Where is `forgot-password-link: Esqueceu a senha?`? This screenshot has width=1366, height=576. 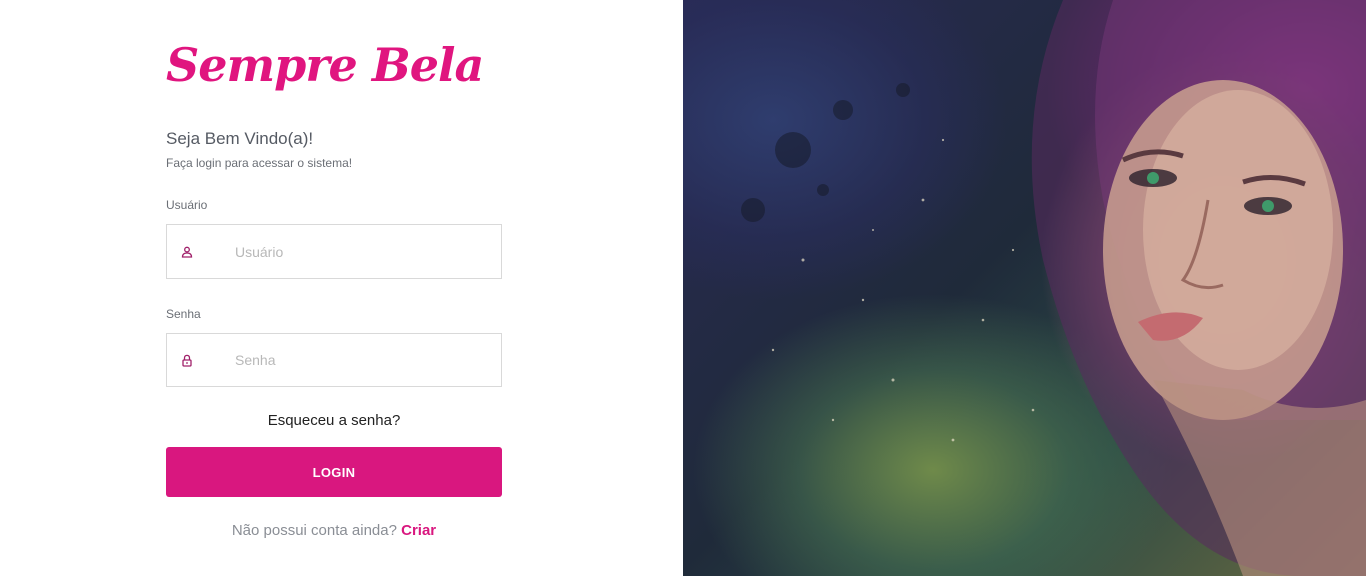
forgot-password-link: Esqueceu a senha? is located at coordinates (334, 420).